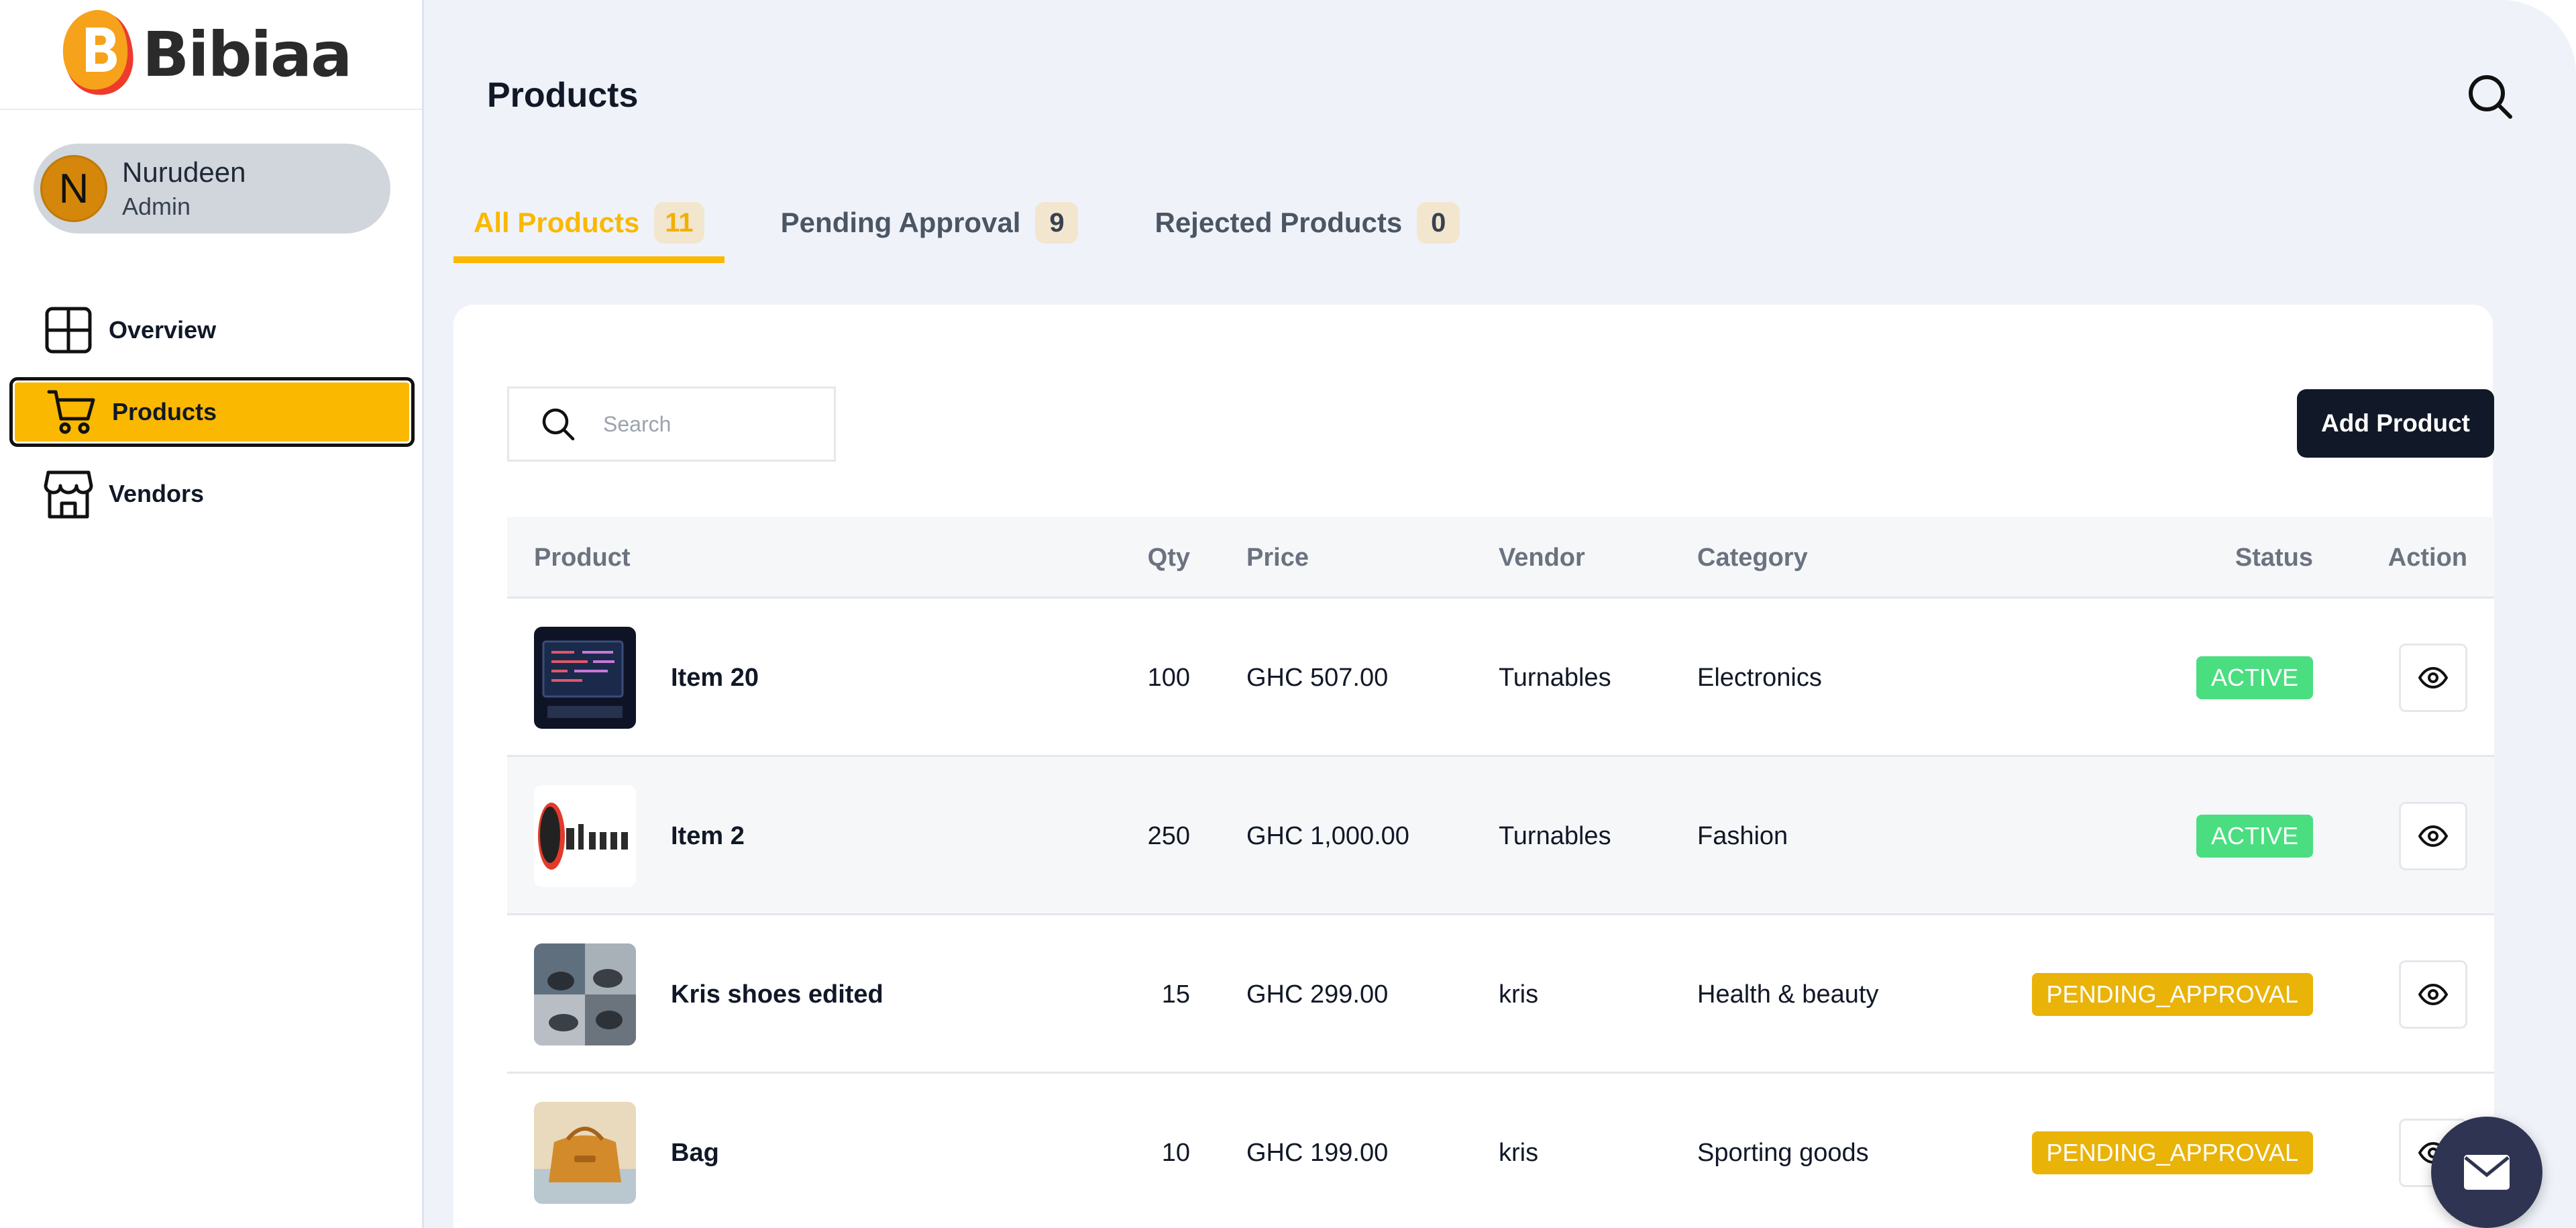 This screenshot has width=2576, height=1228. Describe the element at coordinates (1317, 677) in the screenshot. I see `product-price: GHC 507.00` at that location.